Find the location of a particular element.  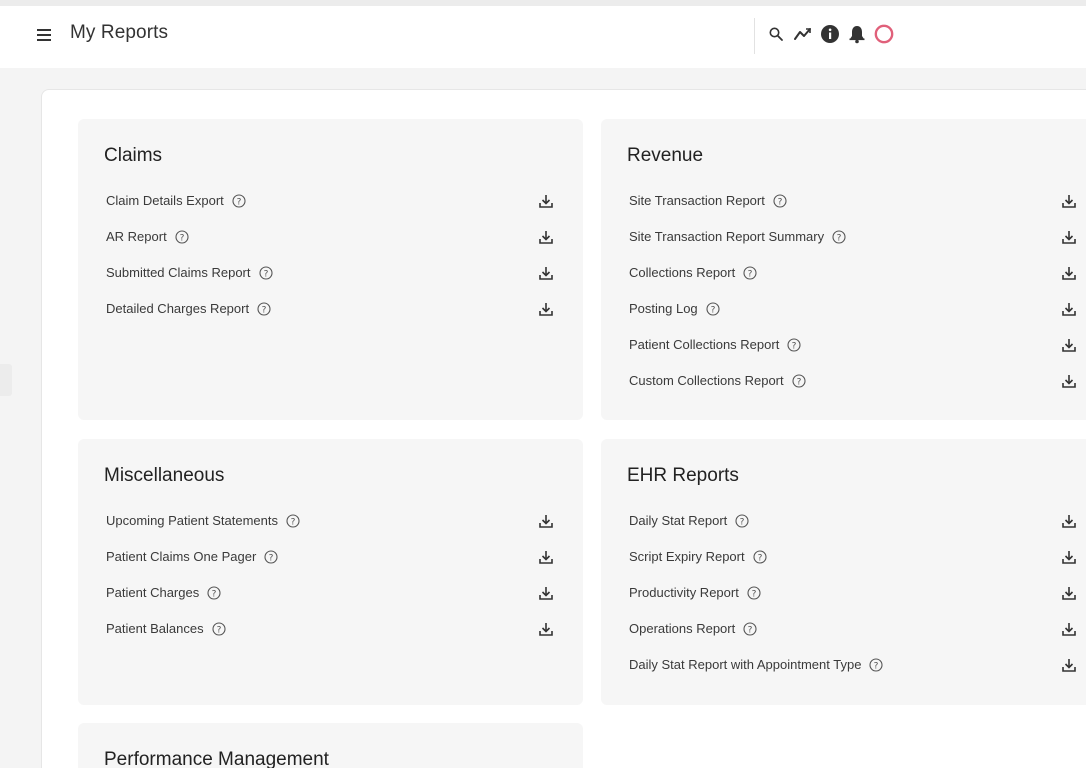

report-name: Patient Claims One Pager? is located at coordinates (192, 556).